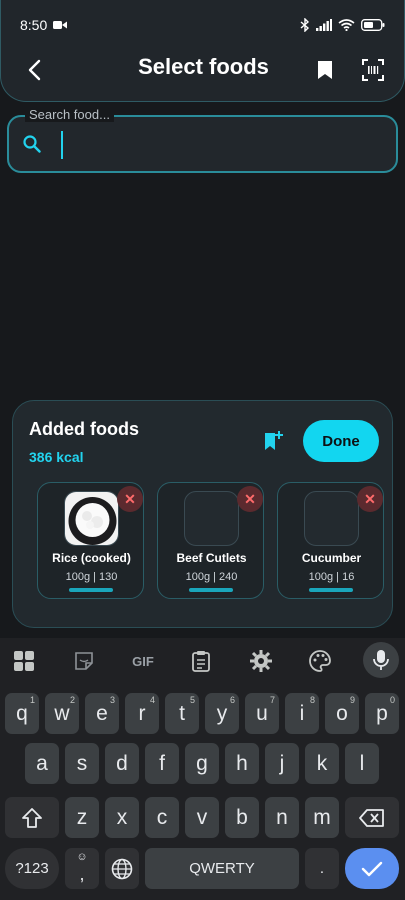 This screenshot has height=900, width=405. I want to click on header-row: Select foods, so click(203, 68).